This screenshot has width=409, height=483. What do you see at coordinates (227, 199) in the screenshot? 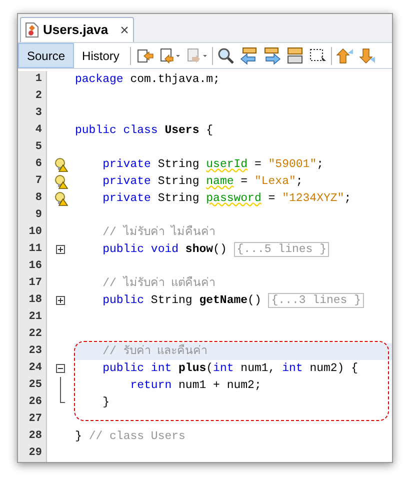
I see `code-line: private String password = "1234XYZ";` at bounding box center [227, 199].